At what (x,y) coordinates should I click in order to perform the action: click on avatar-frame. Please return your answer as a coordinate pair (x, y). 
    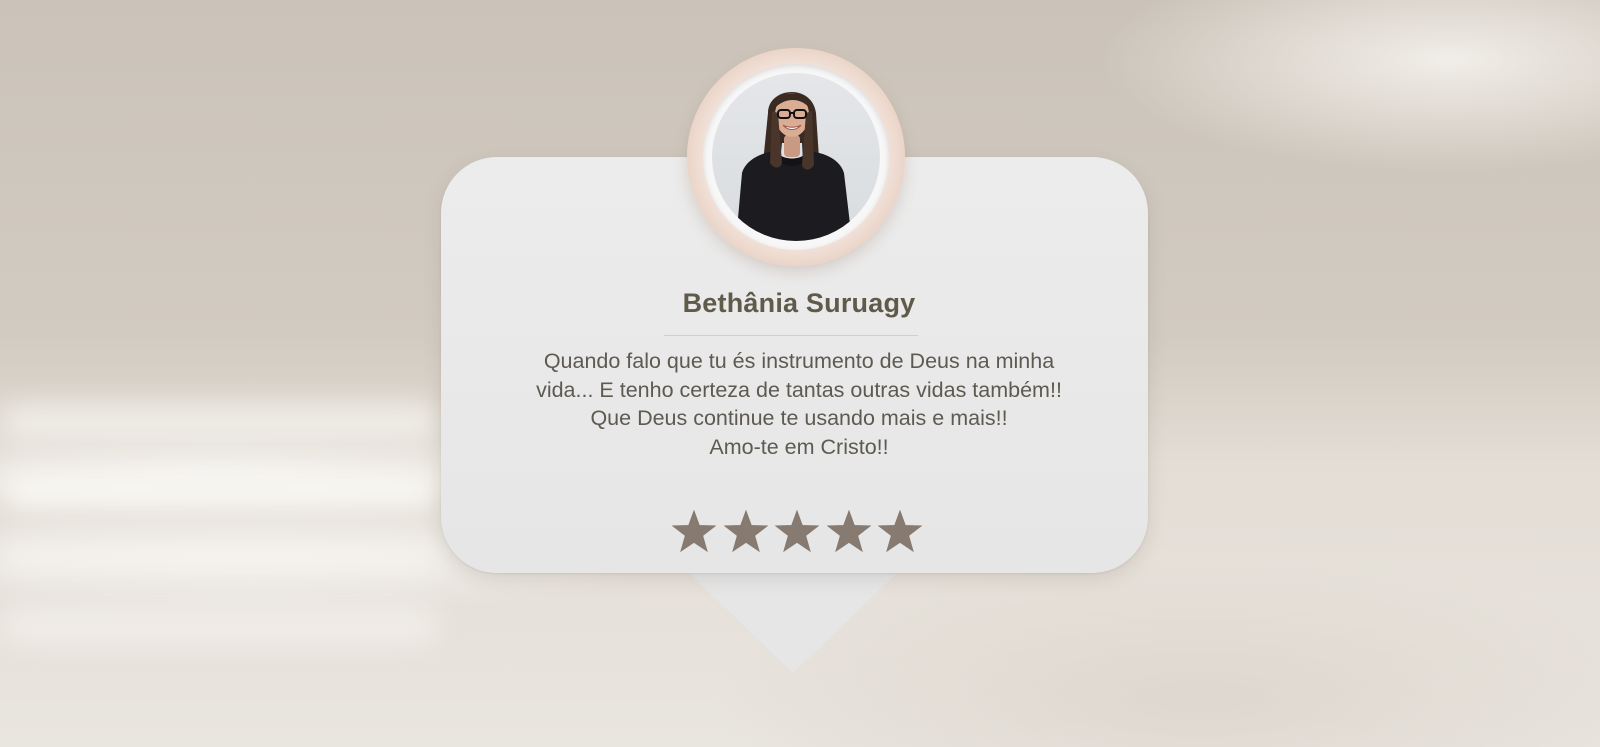
    Looking at the image, I should click on (796, 157).